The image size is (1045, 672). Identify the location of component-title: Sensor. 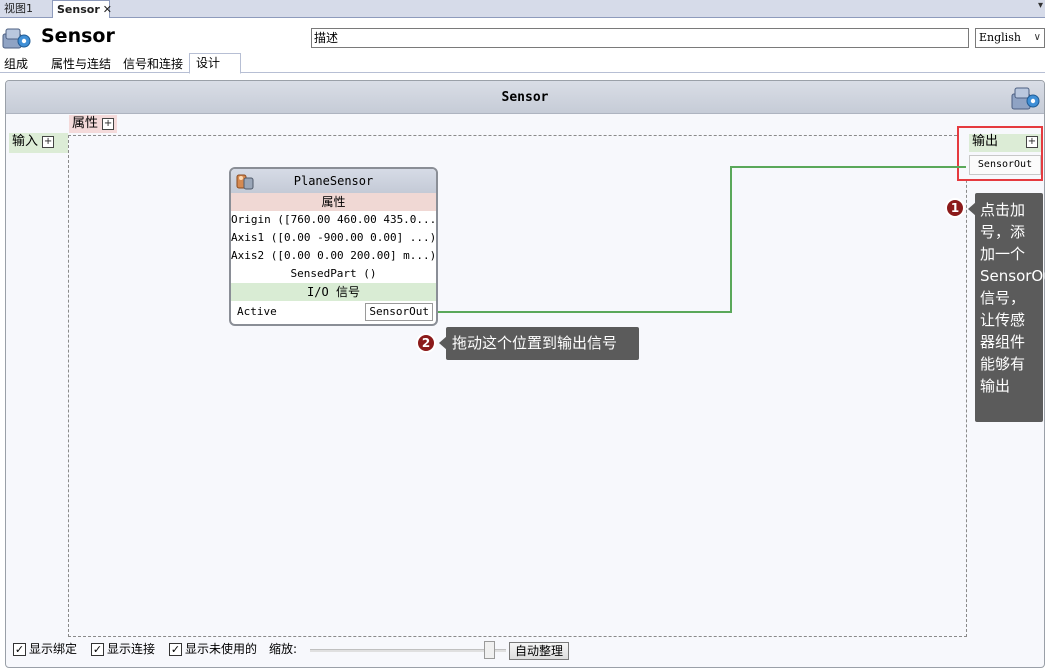
(78, 36).